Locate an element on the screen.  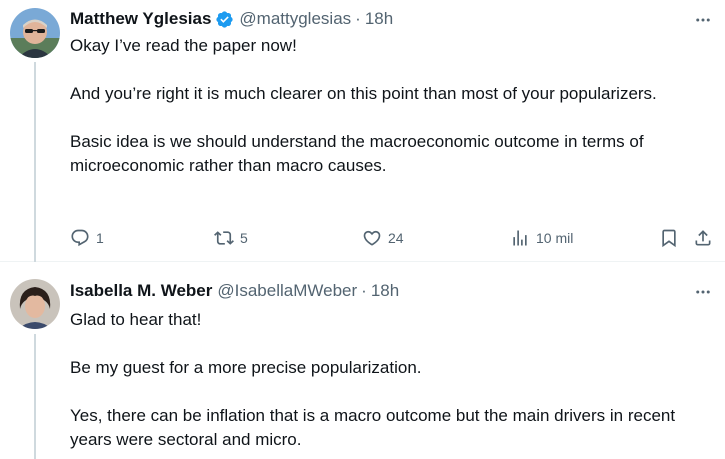
author-name: Isabella M. Weber is located at coordinates (141, 291).